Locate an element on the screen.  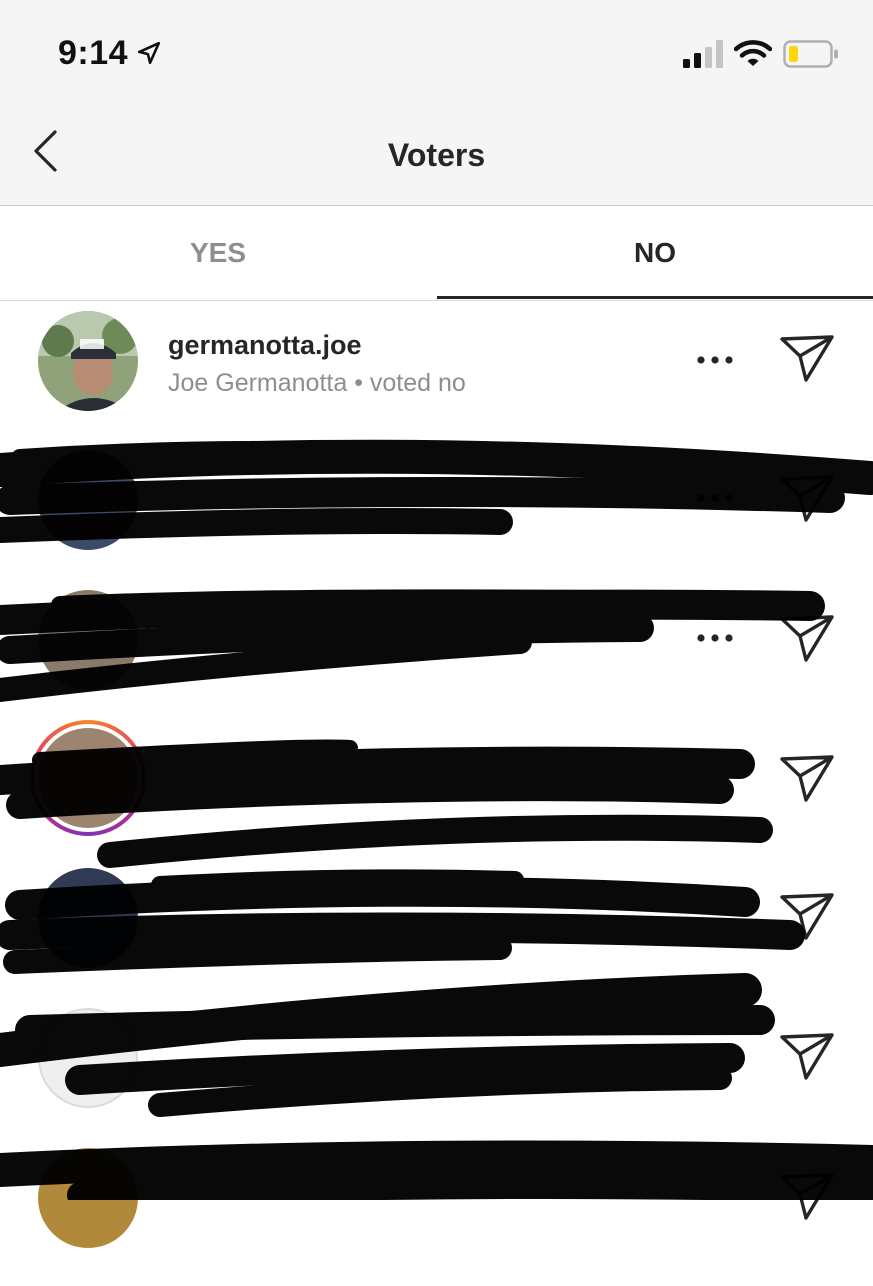
status-time: 9:14 is located at coordinates (93, 53).